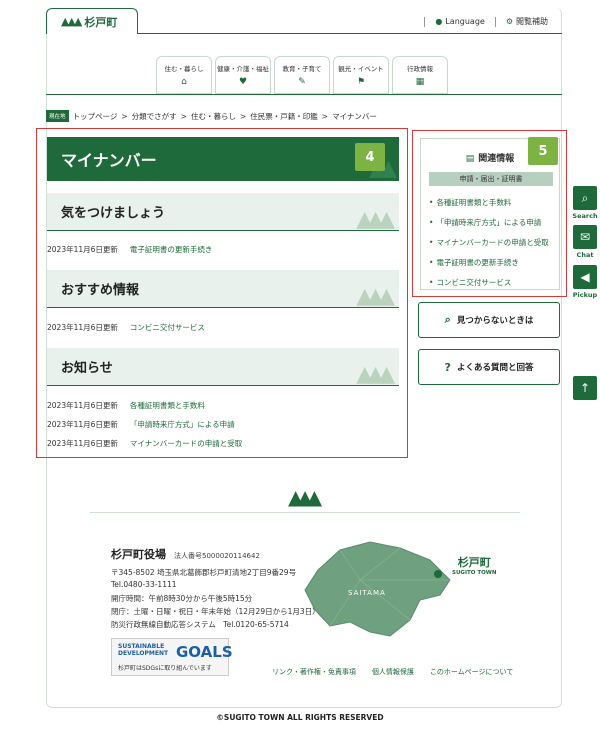 This screenshot has height=738, width=600. What do you see at coordinates (243, 75) in the screenshot?
I see `gnav-health: 健康・介護・福祉 ♥` at bounding box center [243, 75].